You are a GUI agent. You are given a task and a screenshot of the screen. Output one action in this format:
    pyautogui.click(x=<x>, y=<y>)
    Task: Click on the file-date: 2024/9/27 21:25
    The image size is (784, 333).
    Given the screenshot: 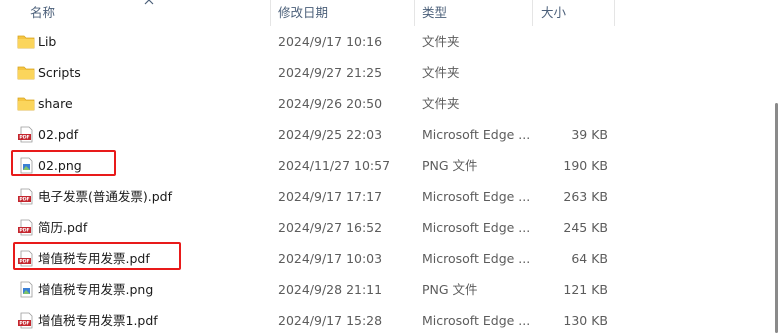 What is the action you would take?
    pyautogui.click(x=330, y=72)
    